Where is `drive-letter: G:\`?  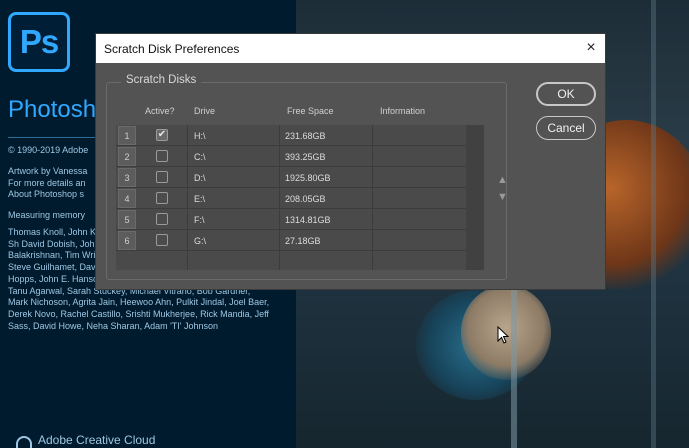
drive-letter: G:\ is located at coordinates (200, 241).